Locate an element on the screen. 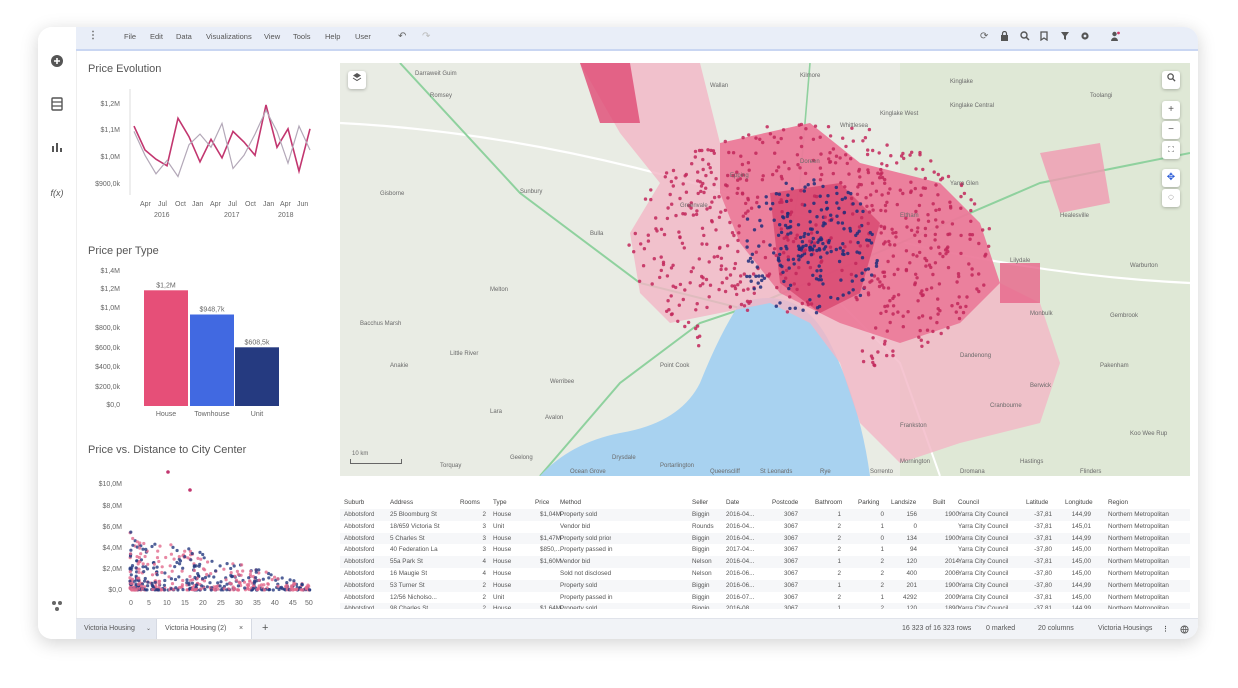 The width and height of the screenshot is (1238, 688). col-longitude: Longitude is located at coordinates (1079, 502).